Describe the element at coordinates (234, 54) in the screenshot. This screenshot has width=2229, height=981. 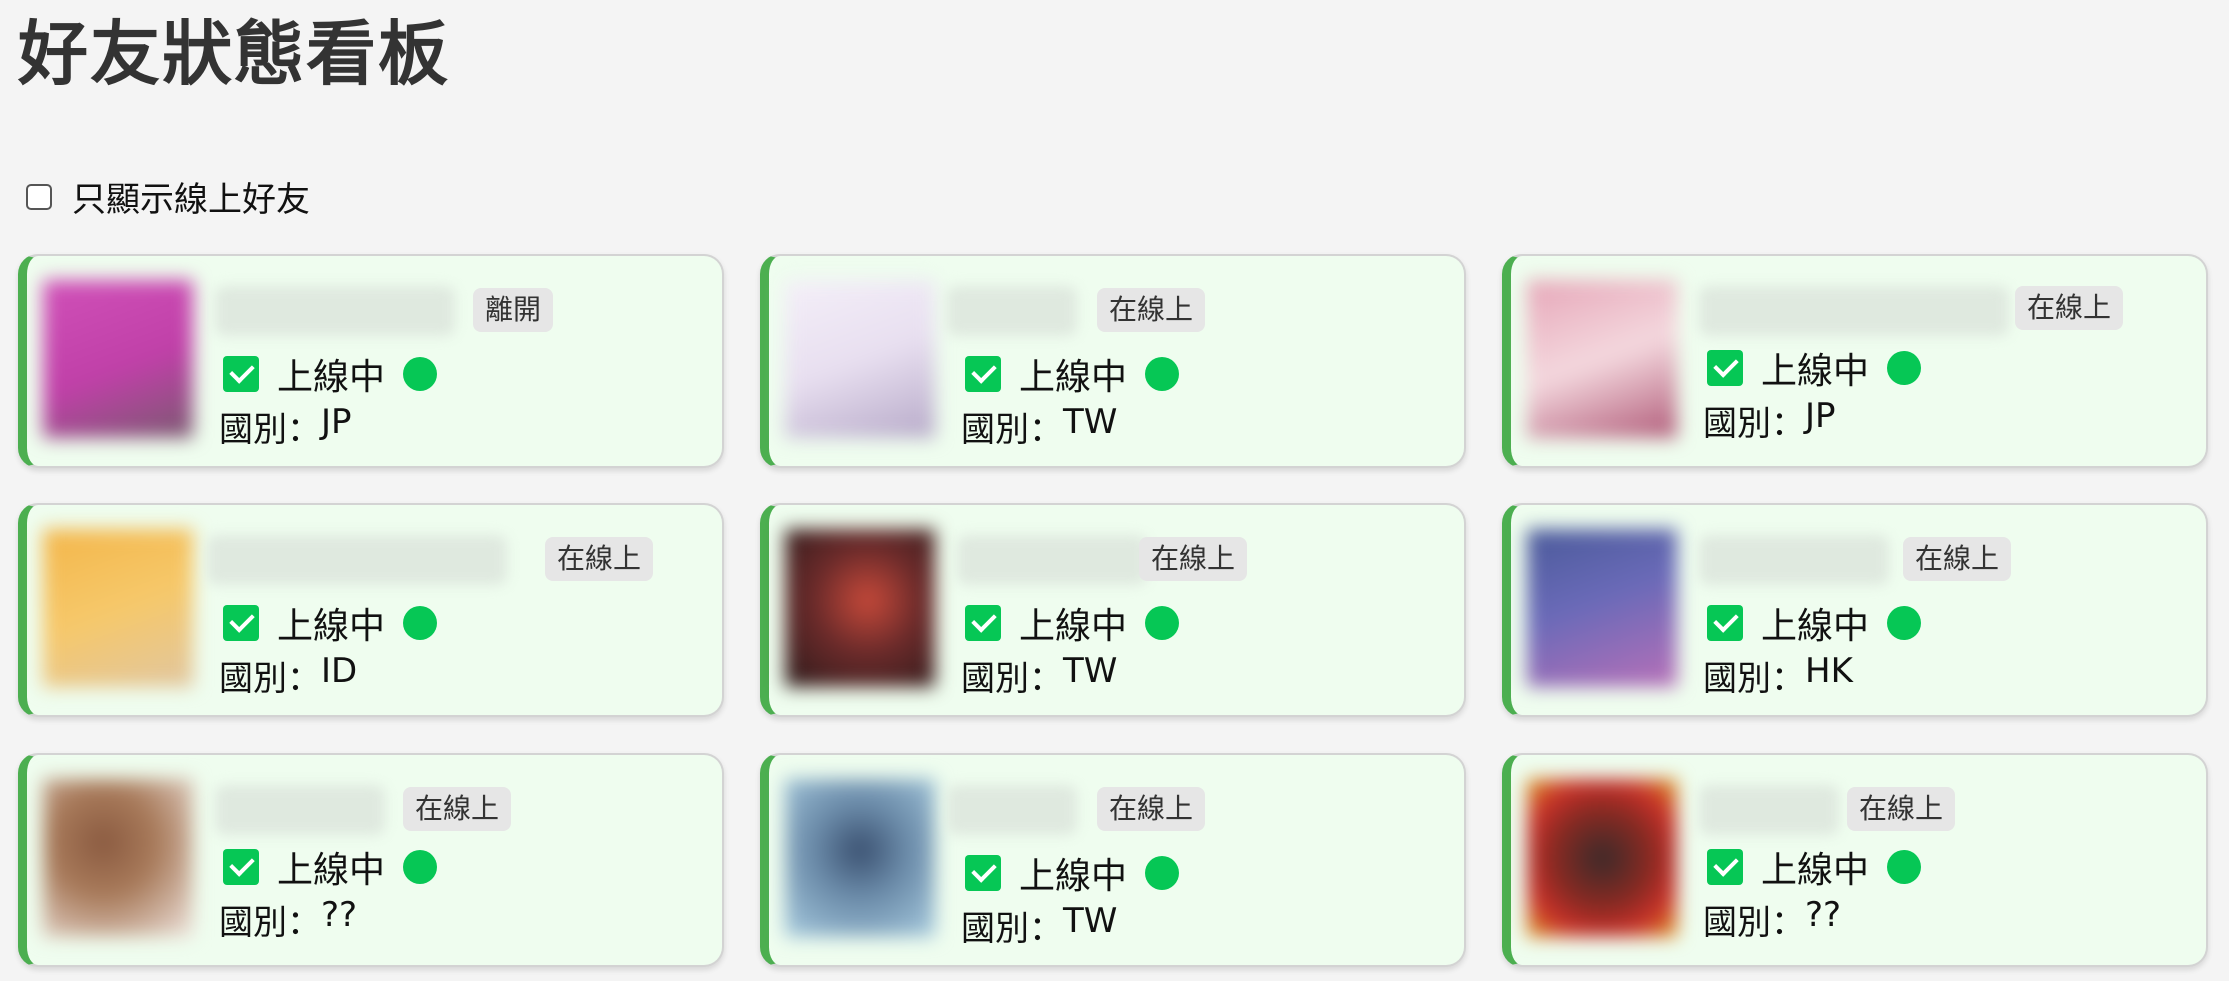
I see `page-title: 好友狀態看板` at that location.